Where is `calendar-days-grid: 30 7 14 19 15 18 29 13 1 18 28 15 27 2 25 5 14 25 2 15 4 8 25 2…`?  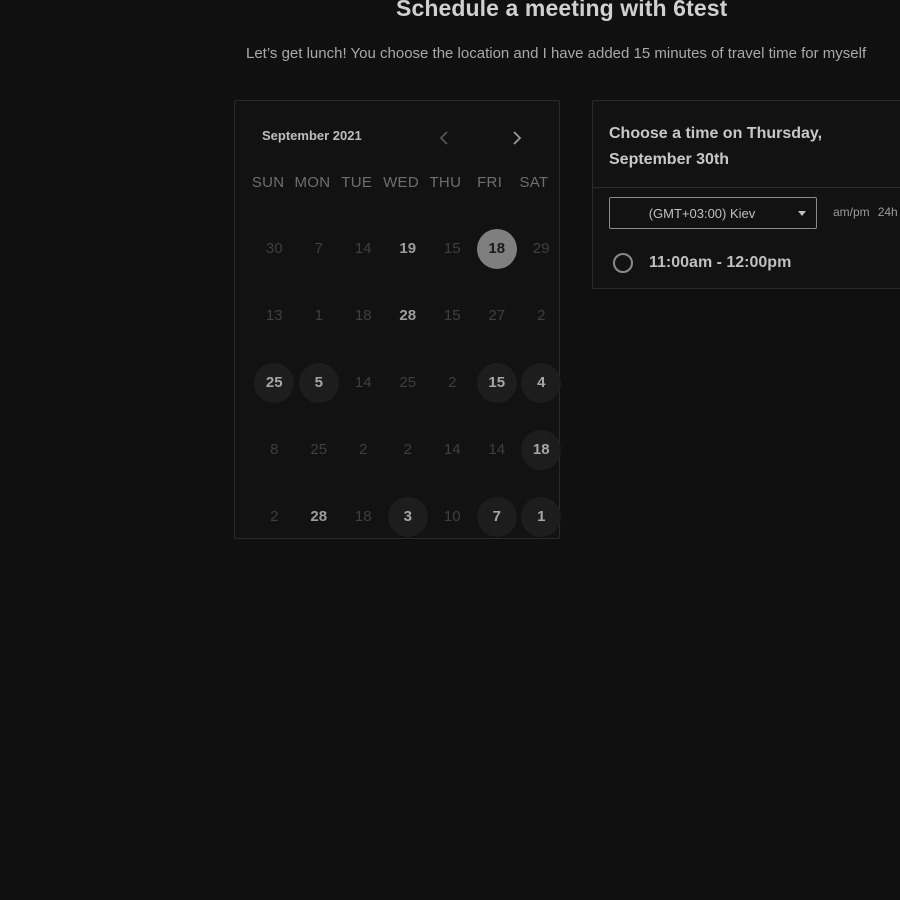
calendar-days-grid: 30 7 14 19 15 18 29 13 1 18 28 15 27 2 25 5 14 25 2 15 4 8 25 2… is located at coordinates (407, 382).